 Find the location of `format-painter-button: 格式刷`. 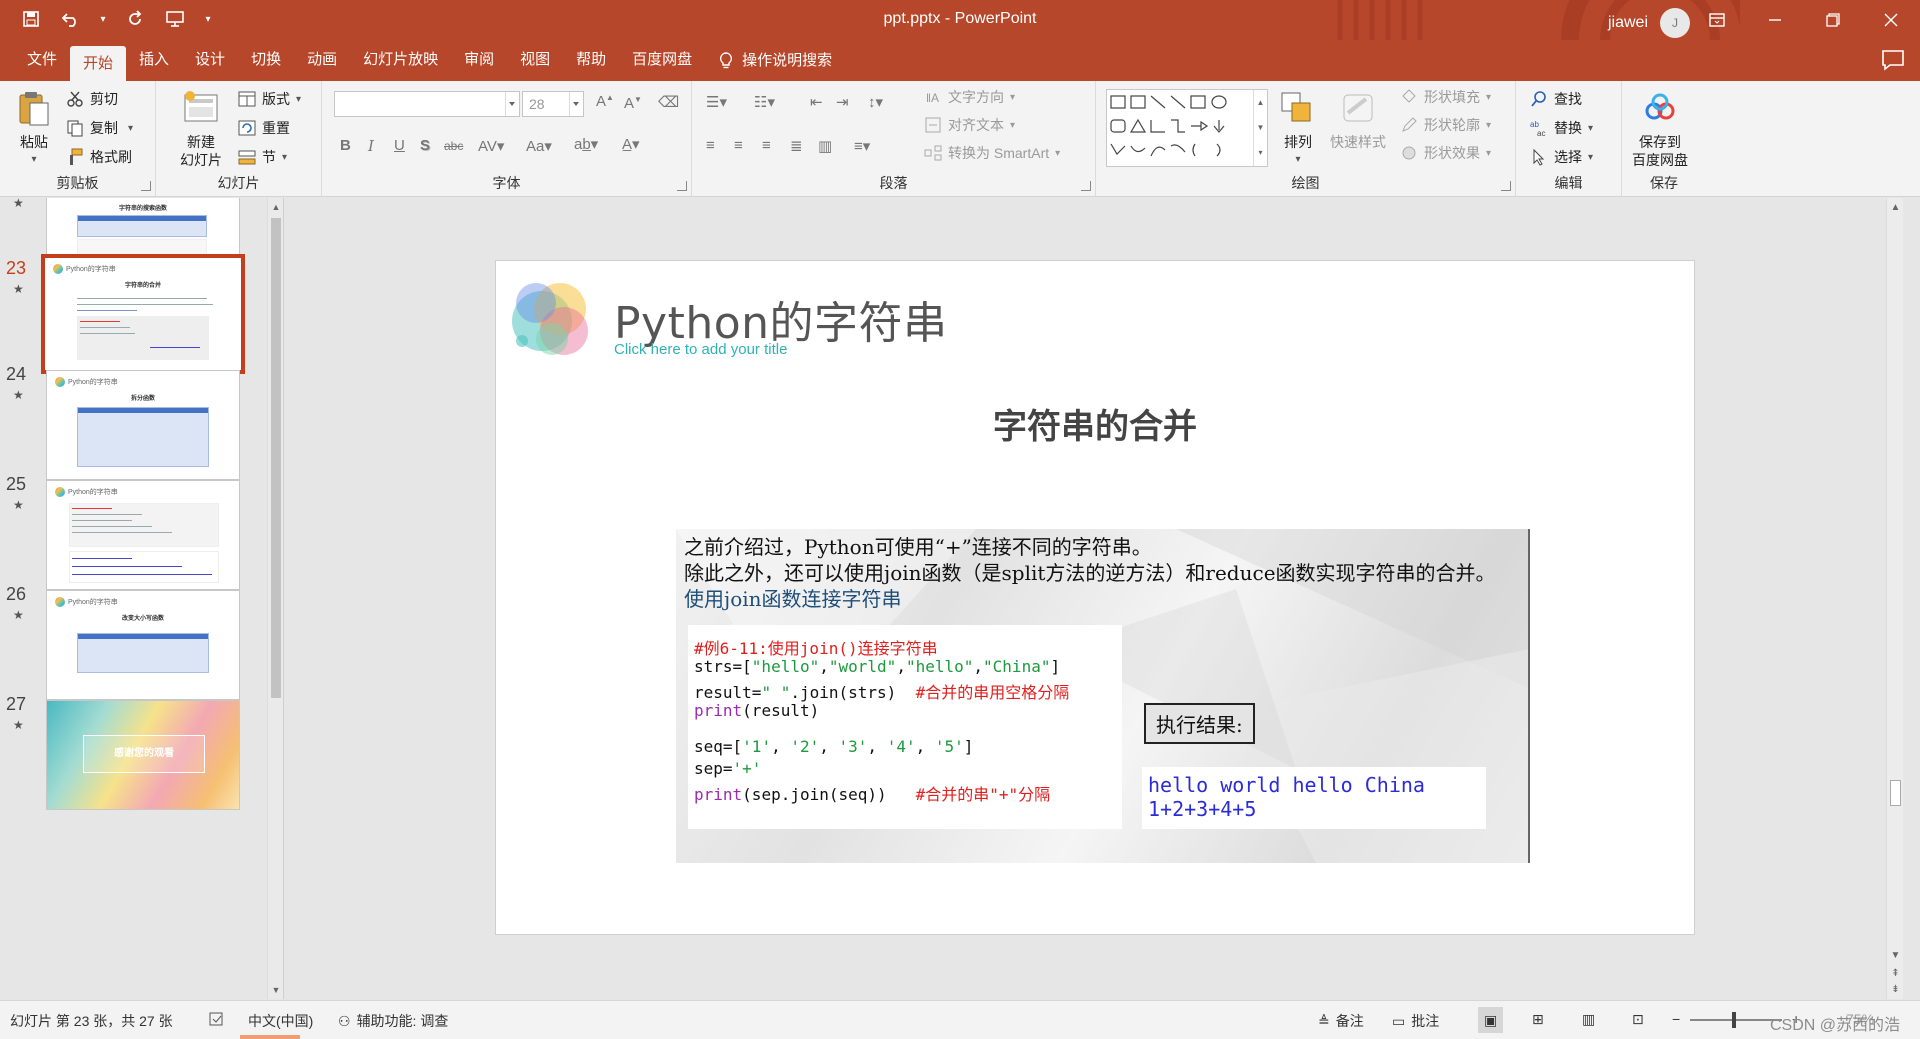

format-painter-button: 格式刷 is located at coordinates (99, 157).